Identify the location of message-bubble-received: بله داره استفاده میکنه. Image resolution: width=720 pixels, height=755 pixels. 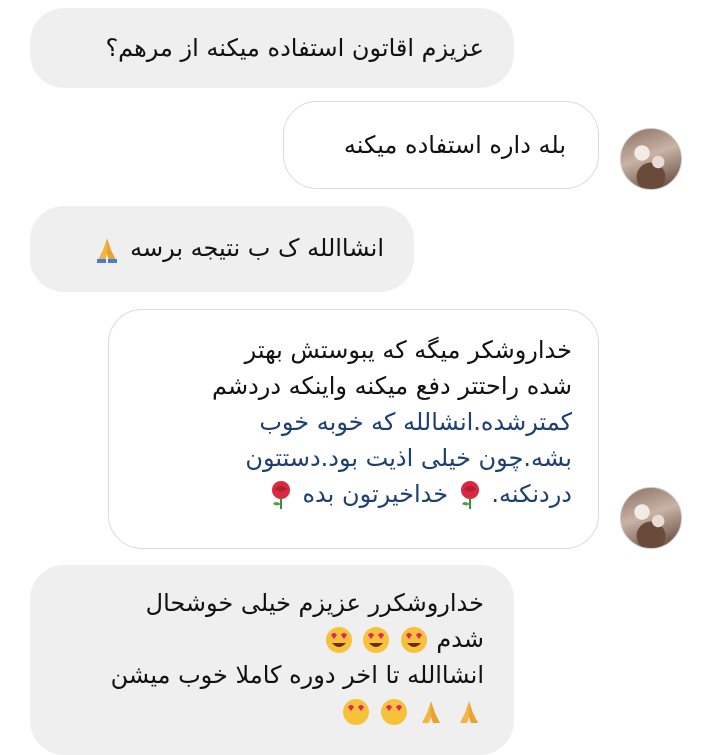
(441, 145).